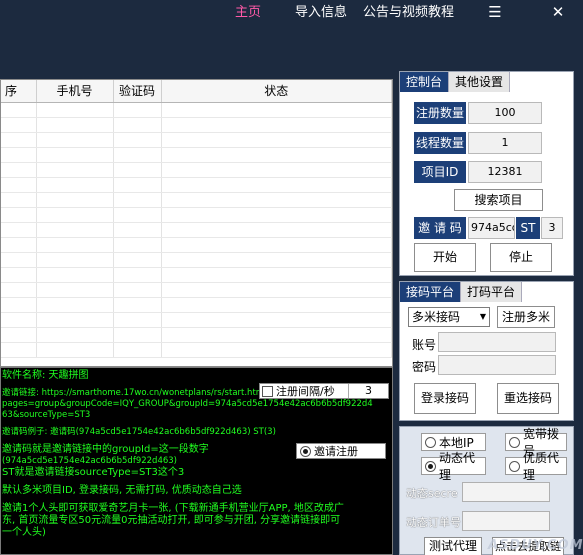 Image resolution: width=583 pixels, height=555 pixels. I want to click on tab-other-settings: 其他设置, so click(480, 82).